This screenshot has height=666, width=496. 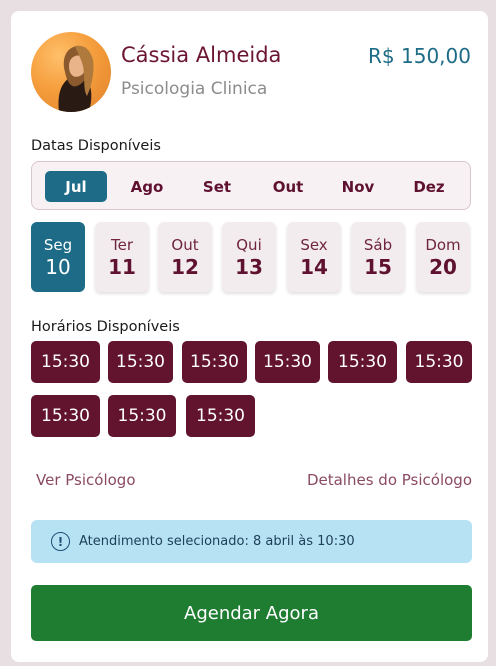 What do you see at coordinates (249, 244) in the screenshot?
I see `day-weekday: Qui` at bounding box center [249, 244].